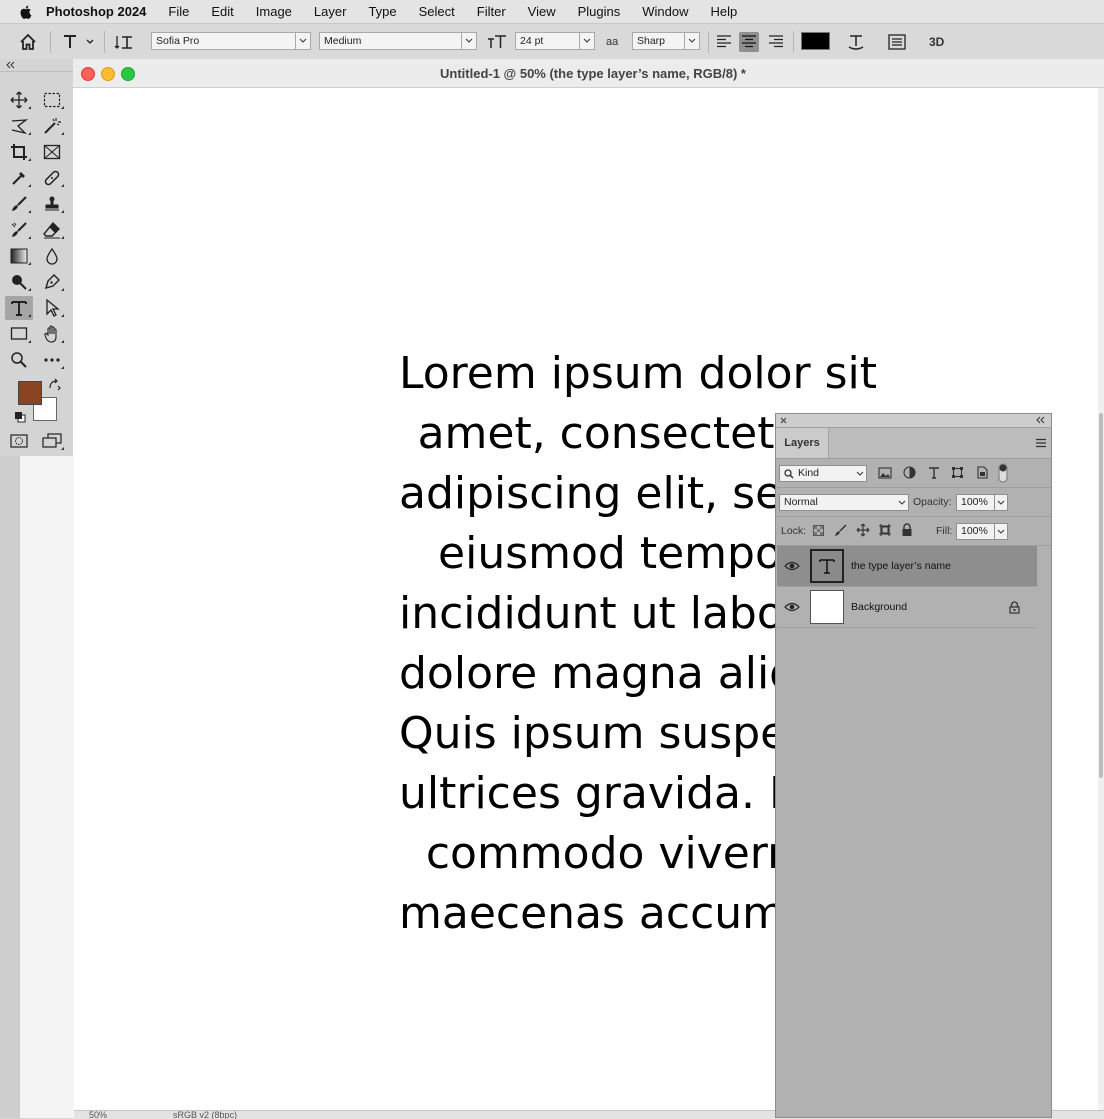  I want to click on layer-name: the type layer’s name, so click(901, 566).